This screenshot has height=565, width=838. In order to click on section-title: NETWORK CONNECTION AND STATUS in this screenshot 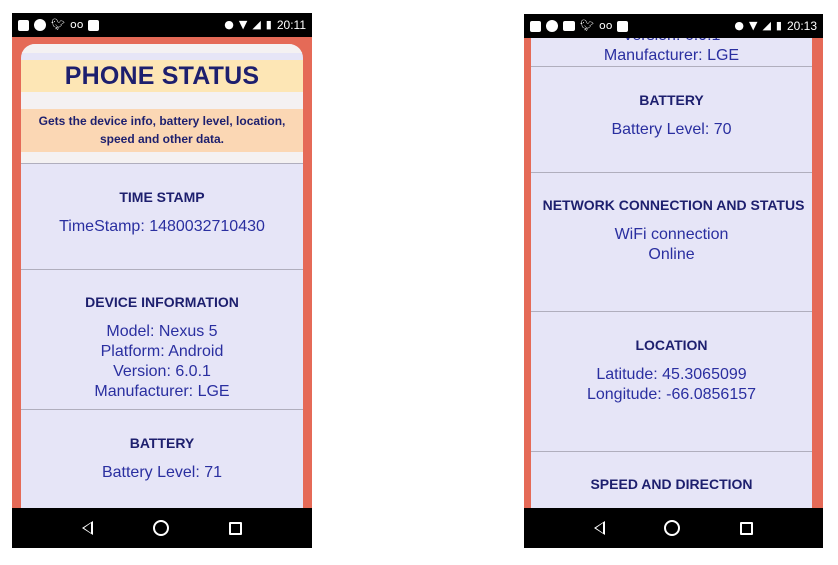, I will do `click(673, 205)`.